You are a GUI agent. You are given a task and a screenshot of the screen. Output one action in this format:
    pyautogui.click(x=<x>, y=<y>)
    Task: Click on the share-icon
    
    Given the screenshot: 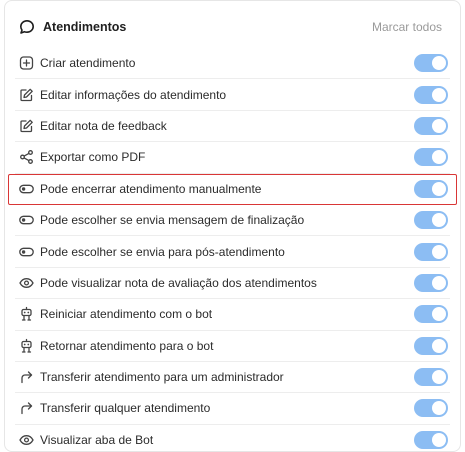 What is the action you would take?
    pyautogui.click(x=26, y=157)
    